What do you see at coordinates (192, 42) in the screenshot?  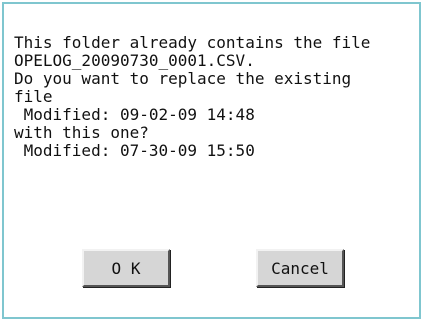 I see `message-line: This folder already contains the file` at bounding box center [192, 42].